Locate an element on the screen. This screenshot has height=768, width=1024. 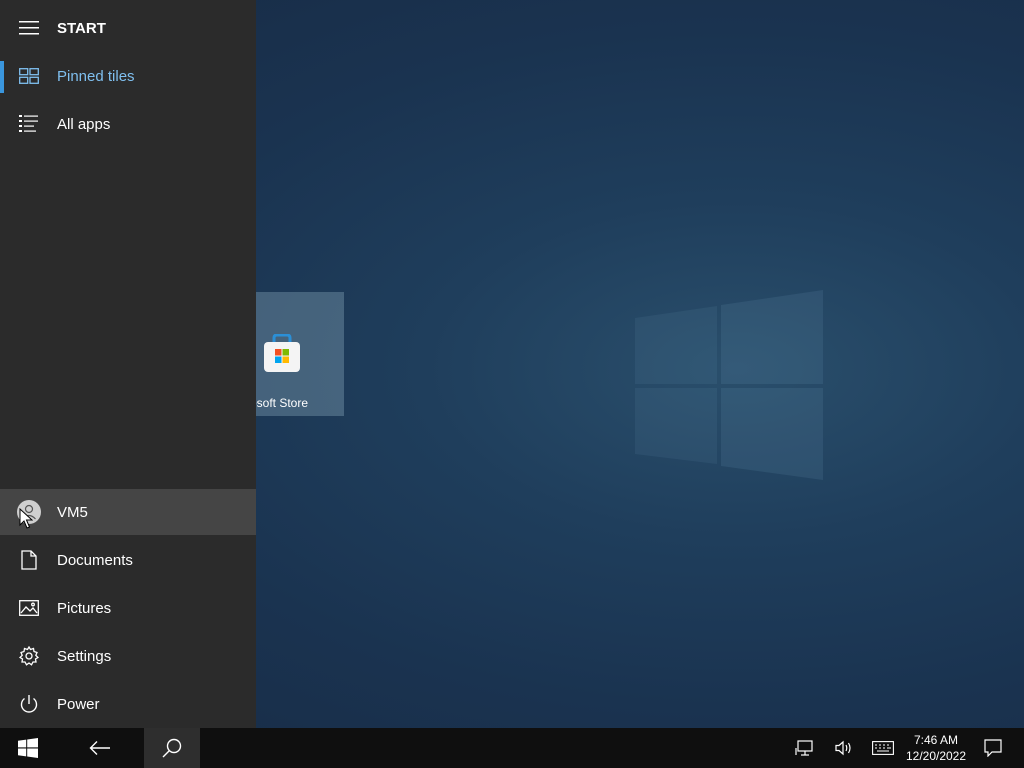
pictures-label: Pictures is located at coordinates (84, 608).